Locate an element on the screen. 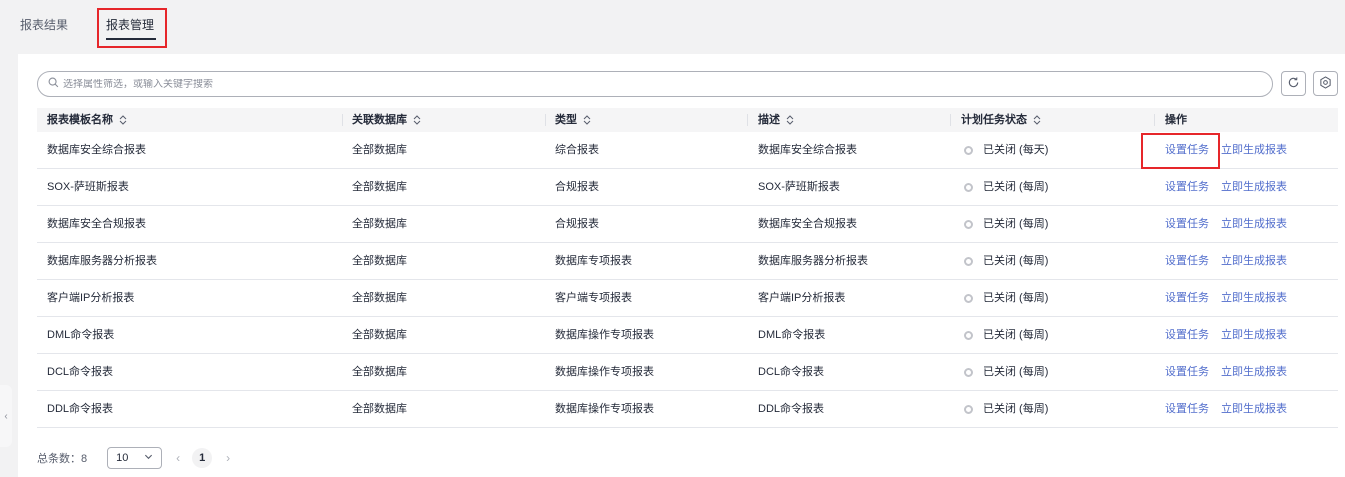 This screenshot has height=477, width=1345. pagination-bar: 总条数：8 10 ‹ 1 › is located at coordinates (133, 458).